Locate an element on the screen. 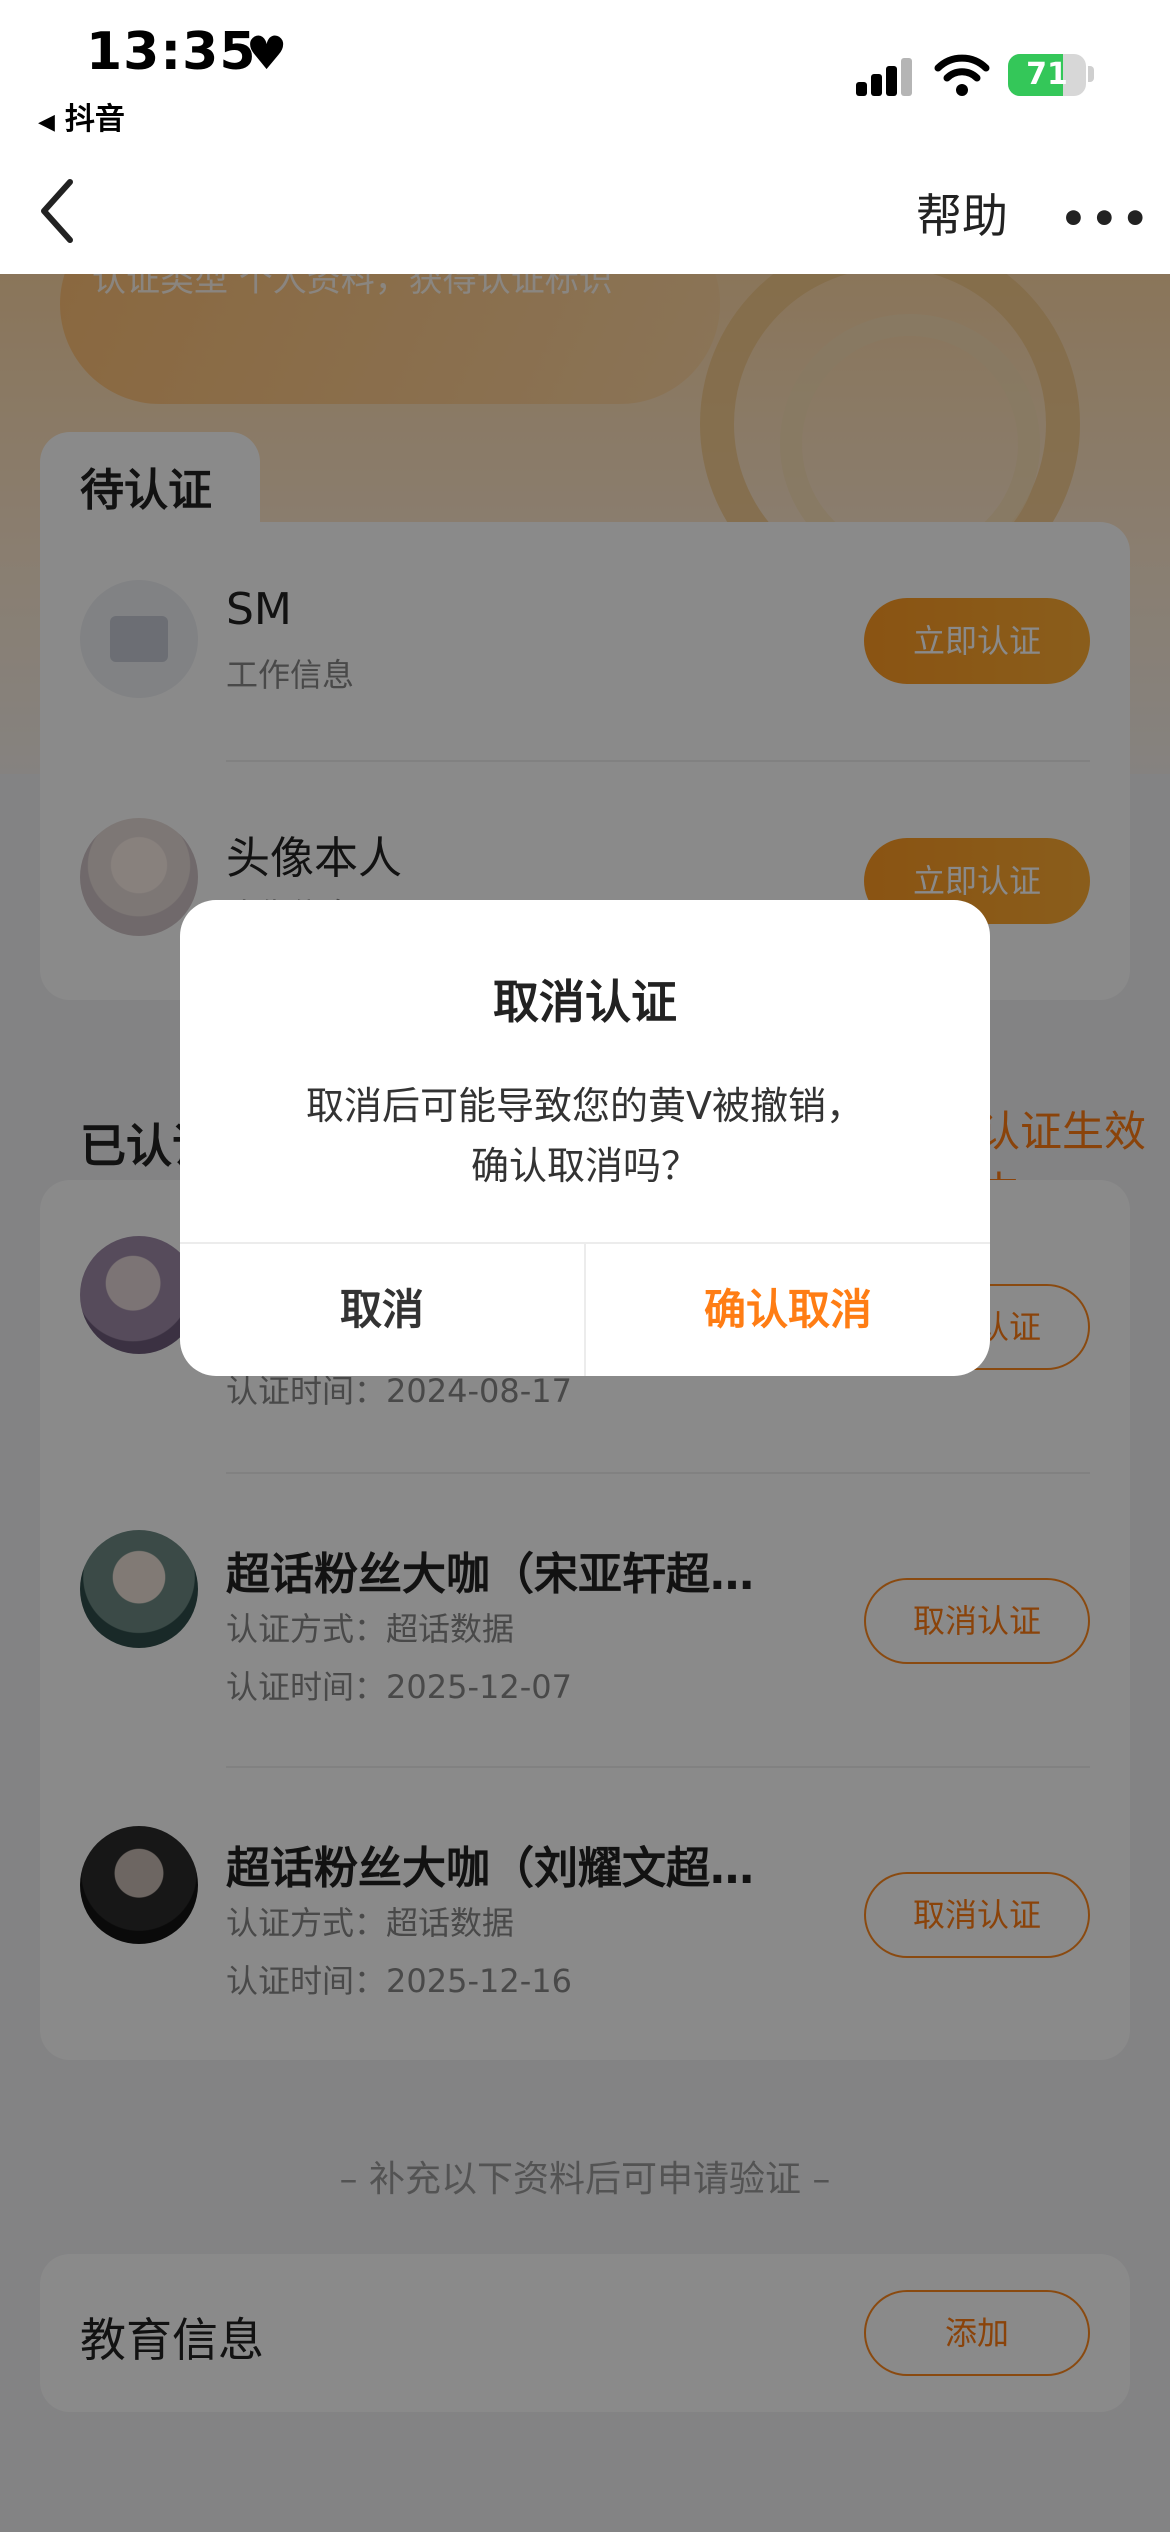  dialog-message: 取消后可能导致您的黄V被撤销， 确认取消吗？ is located at coordinates (585, 1136).